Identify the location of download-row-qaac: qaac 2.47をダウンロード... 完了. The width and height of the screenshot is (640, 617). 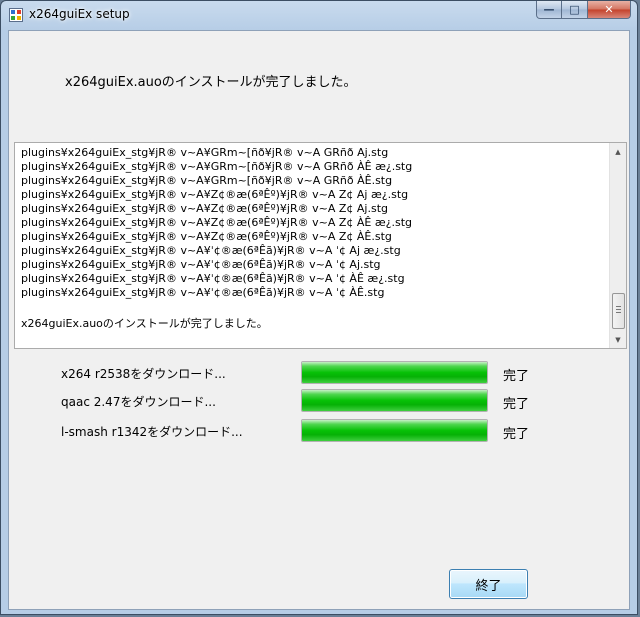
(309, 401).